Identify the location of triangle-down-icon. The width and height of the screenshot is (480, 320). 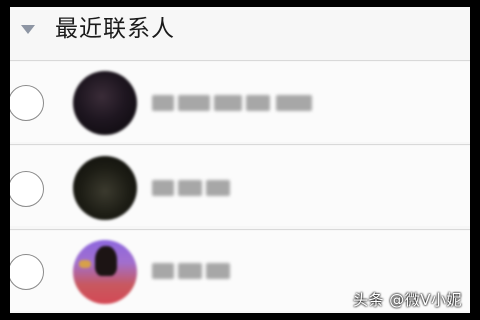
(28, 29).